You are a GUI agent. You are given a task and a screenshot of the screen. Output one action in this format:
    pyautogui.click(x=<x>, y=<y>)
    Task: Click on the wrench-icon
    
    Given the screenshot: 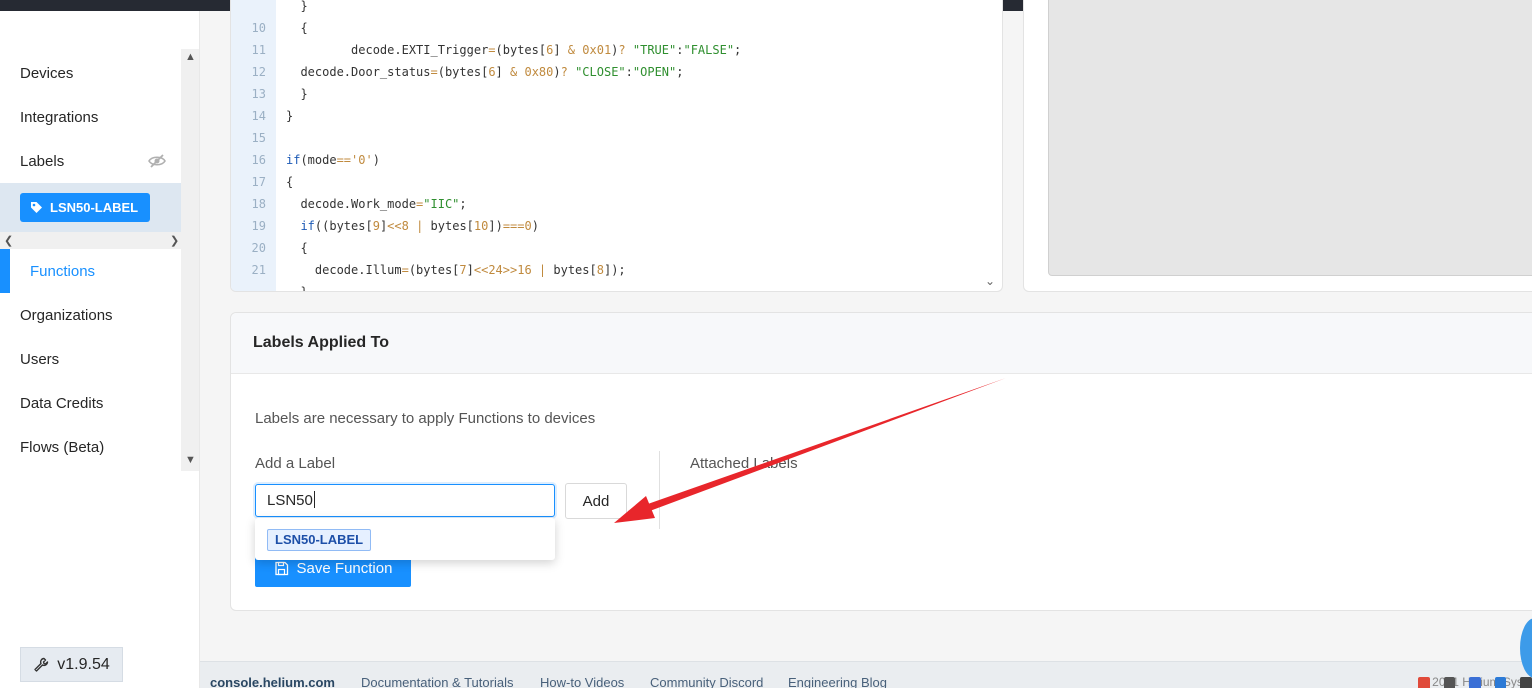 What is the action you would take?
    pyautogui.click(x=41, y=664)
    